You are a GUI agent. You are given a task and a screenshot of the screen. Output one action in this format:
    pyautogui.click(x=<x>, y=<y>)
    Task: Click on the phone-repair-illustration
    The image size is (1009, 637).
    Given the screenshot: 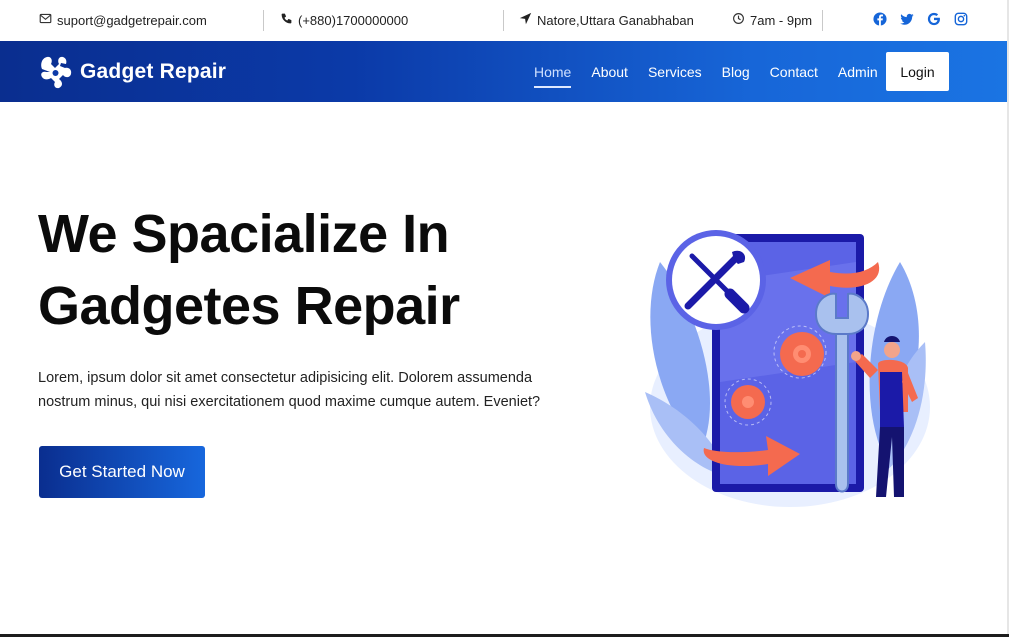 What is the action you would take?
    pyautogui.click(x=785, y=367)
    